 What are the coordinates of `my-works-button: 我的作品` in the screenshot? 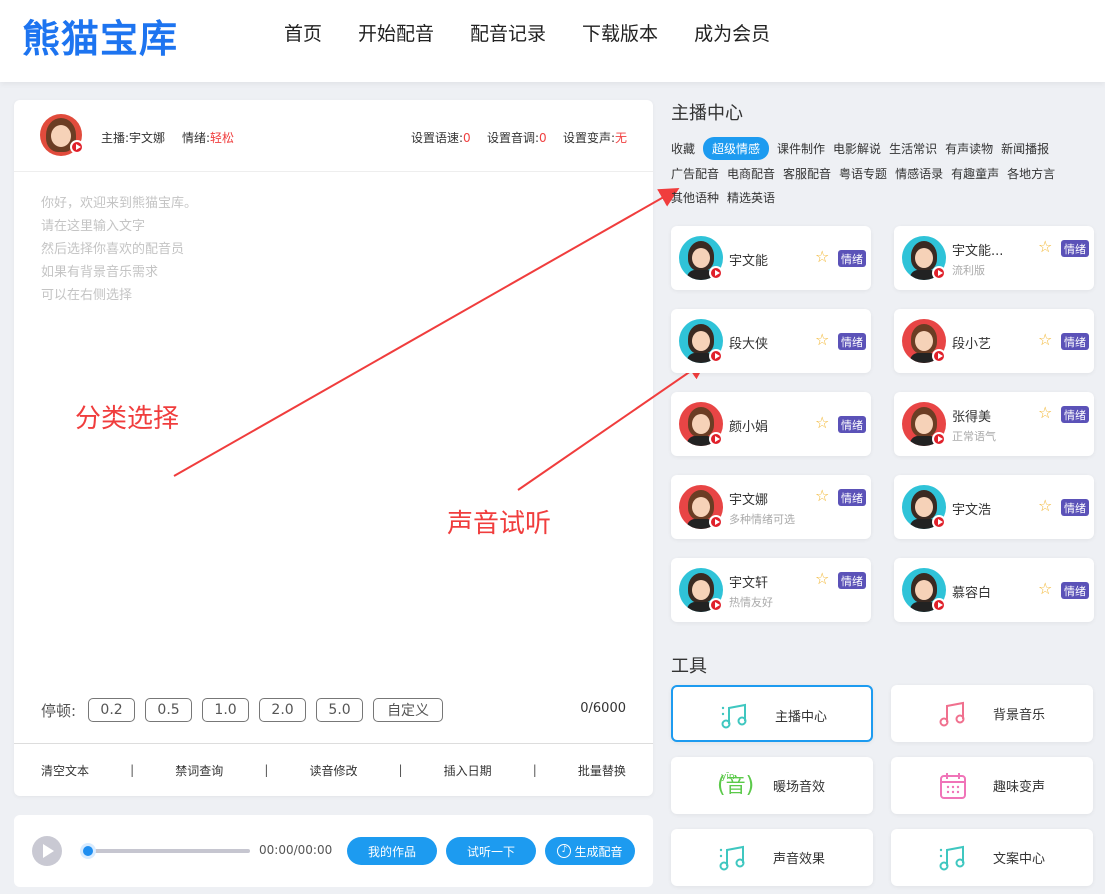 It's located at (392, 851).